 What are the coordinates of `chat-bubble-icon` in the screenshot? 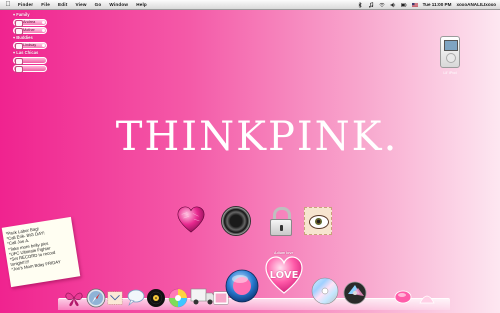 It's located at (136, 297).